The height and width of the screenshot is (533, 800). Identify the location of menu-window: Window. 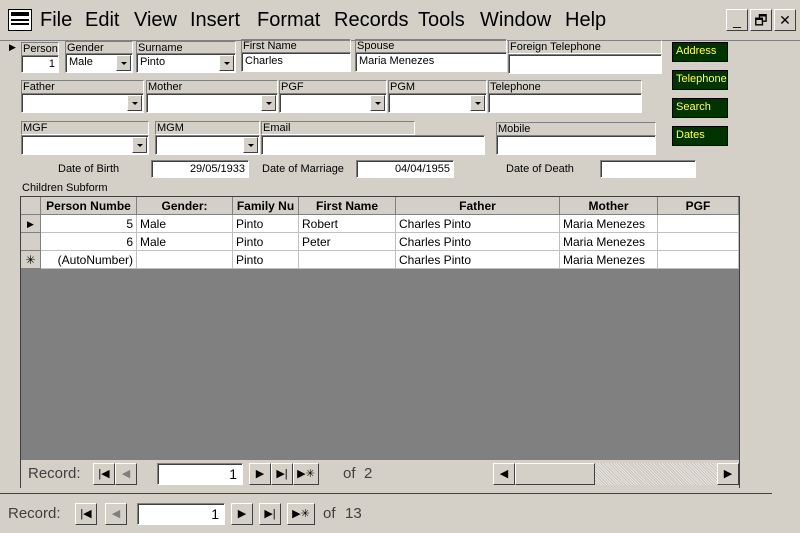
(515, 20).